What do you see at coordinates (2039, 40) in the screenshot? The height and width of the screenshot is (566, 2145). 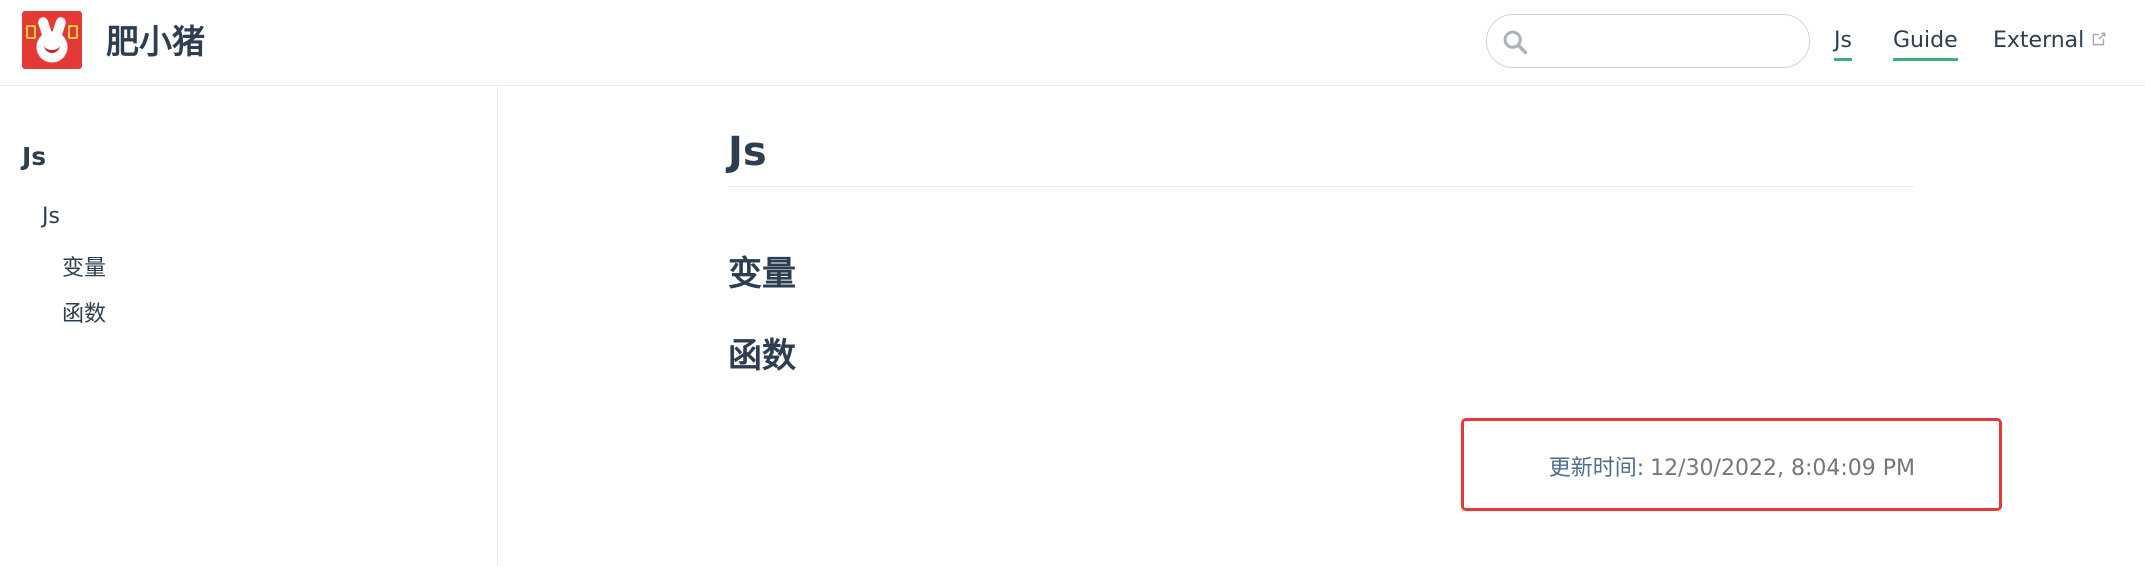 I see `nav-link-external-label: External` at bounding box center [2039, 40].